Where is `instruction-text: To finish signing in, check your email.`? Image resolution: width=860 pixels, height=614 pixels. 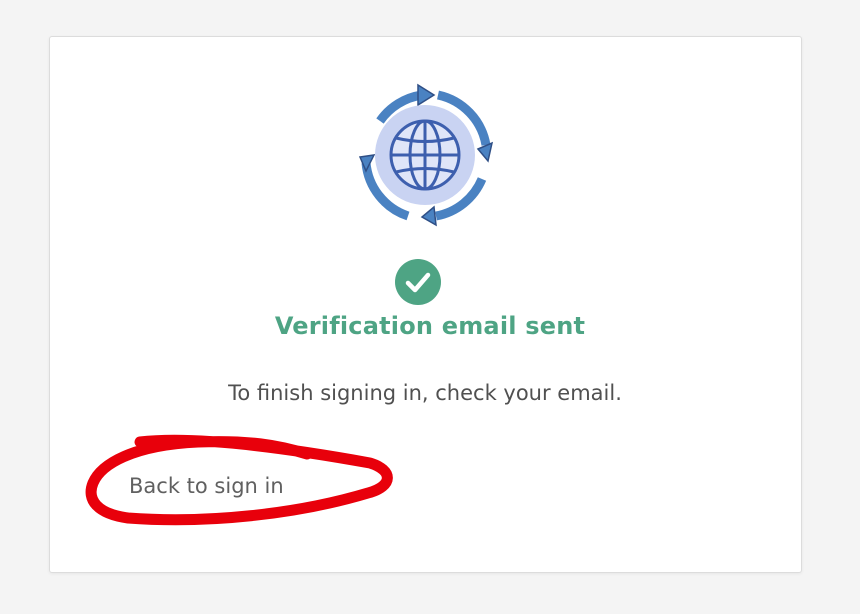
instruction-text: To finish signing in, check your email. is located at coordinates (425, 393).